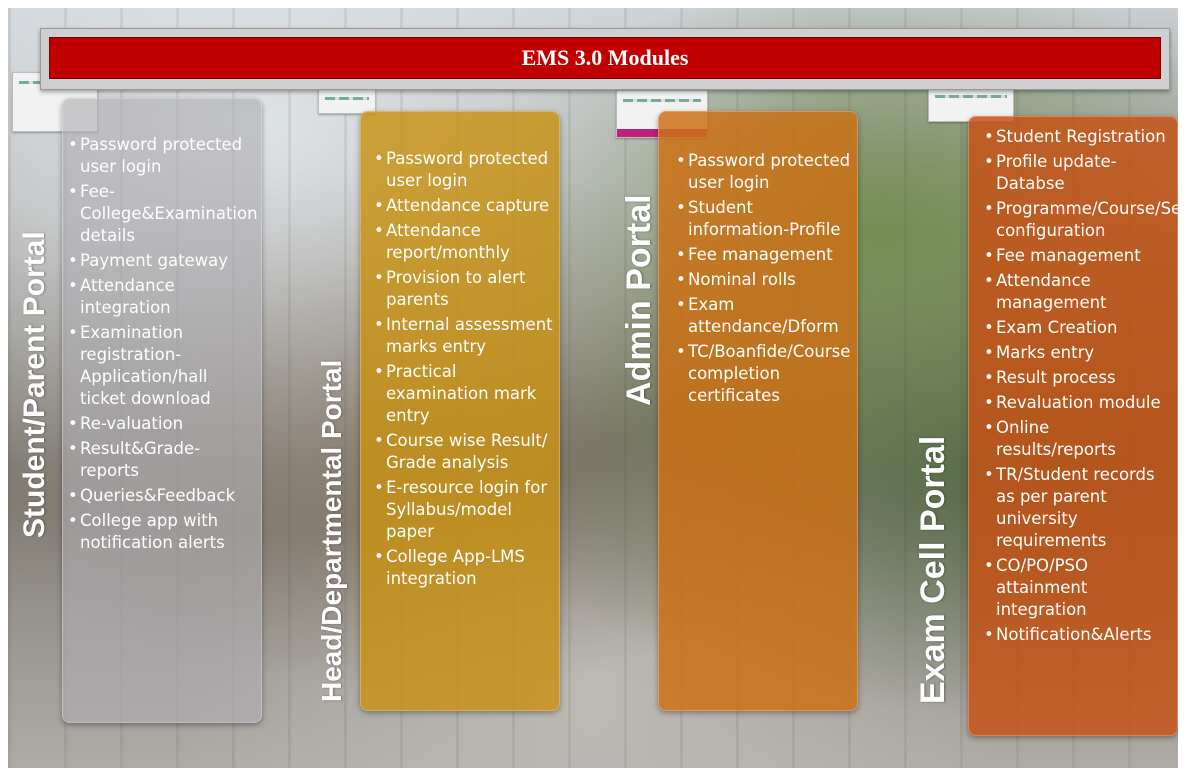 This screenshot has height=771, width=1186. What do you see at coordinates (464, 336) in the screenshot?
I see `list-item: Internal assessment marks entry` at bounding box center [464, 336].